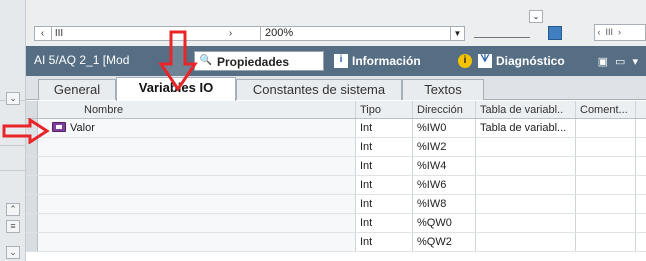 The height and width of the screenshot is (261, 646). I want to click on secondary-scrollbar: ‹ III ›, so click(620, 32).